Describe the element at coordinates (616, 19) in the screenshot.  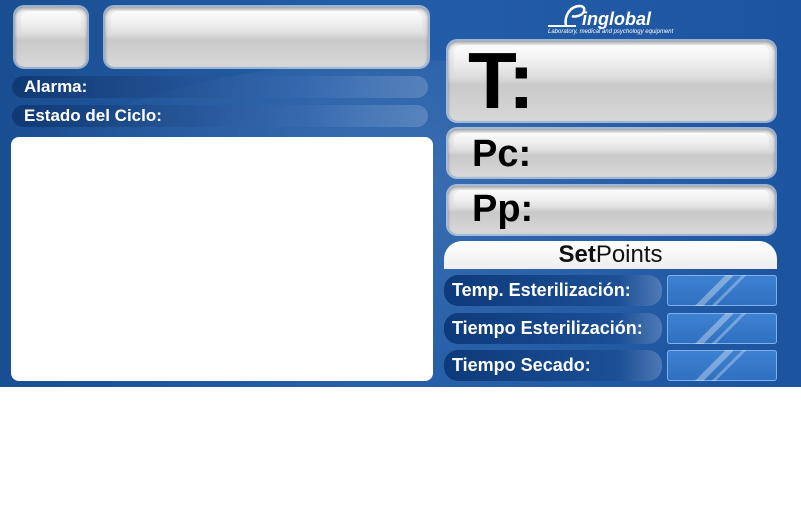
I see `logo-wordmark: inglobal` at that location.